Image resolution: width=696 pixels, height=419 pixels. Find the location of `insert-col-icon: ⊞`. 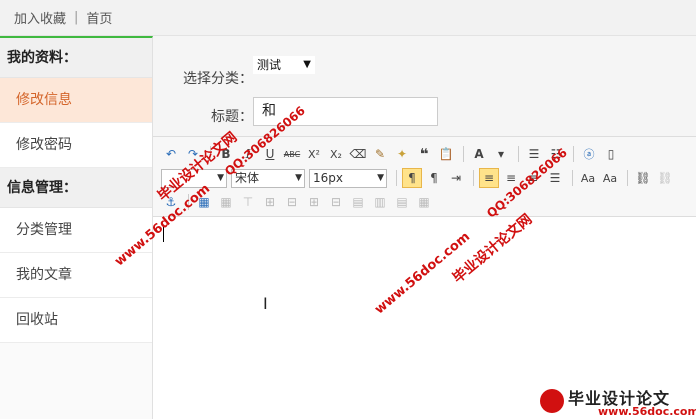

insert-col-icon: ⊞ is located at coordinates (314, 202).